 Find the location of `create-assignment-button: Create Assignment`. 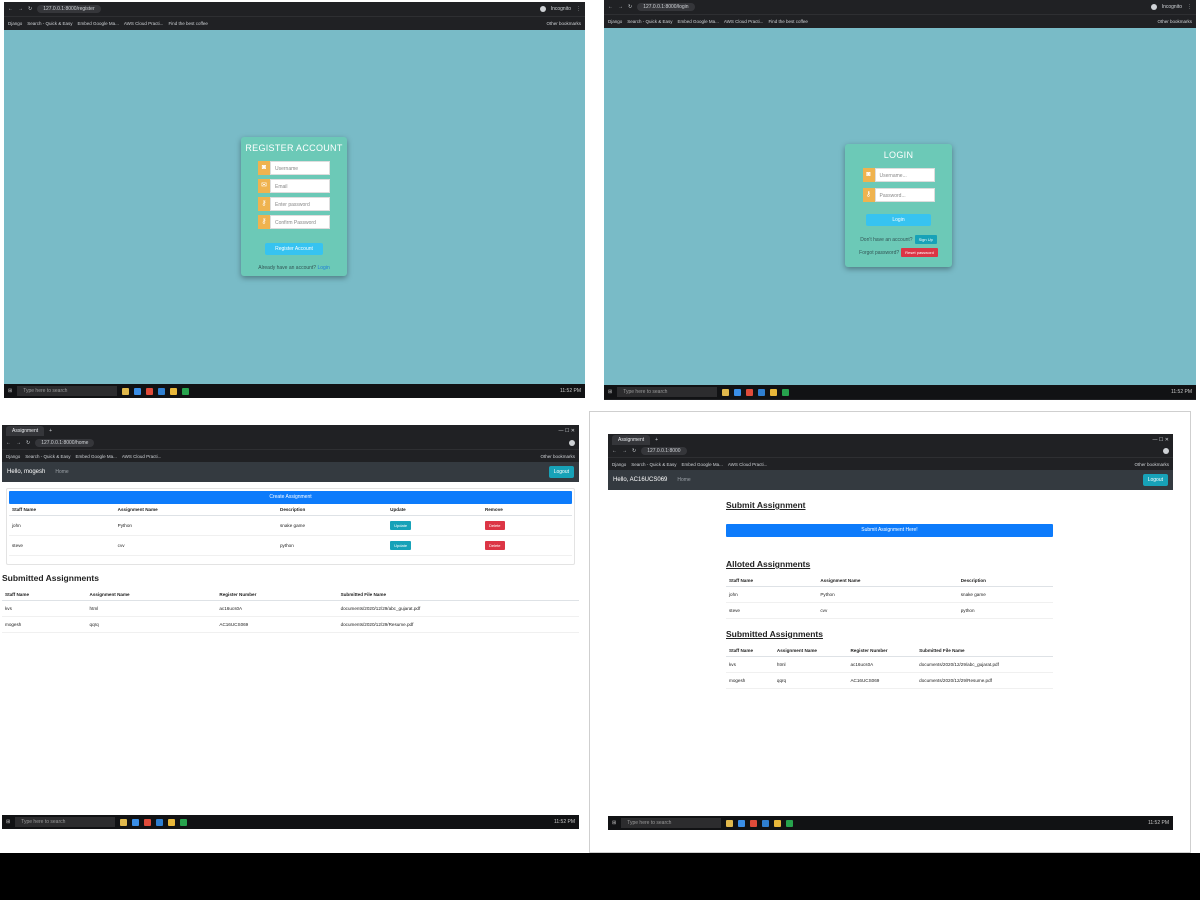

create-assignment-button: Create Assignment is located at coordinates (290, 497).